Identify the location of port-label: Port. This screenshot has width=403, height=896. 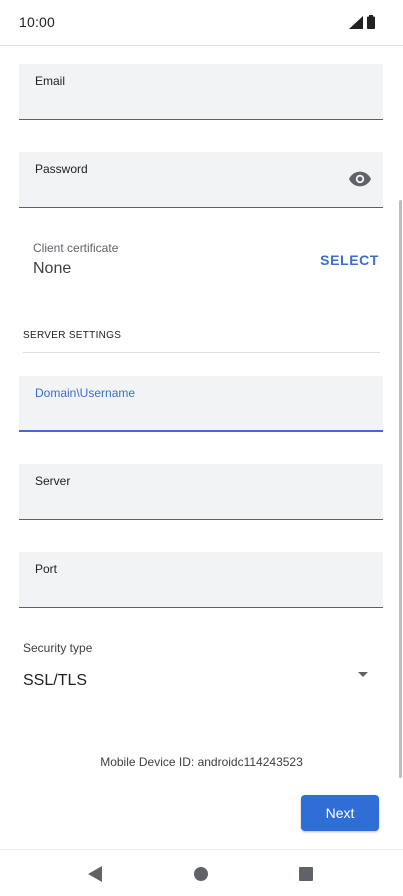
(46, 569).